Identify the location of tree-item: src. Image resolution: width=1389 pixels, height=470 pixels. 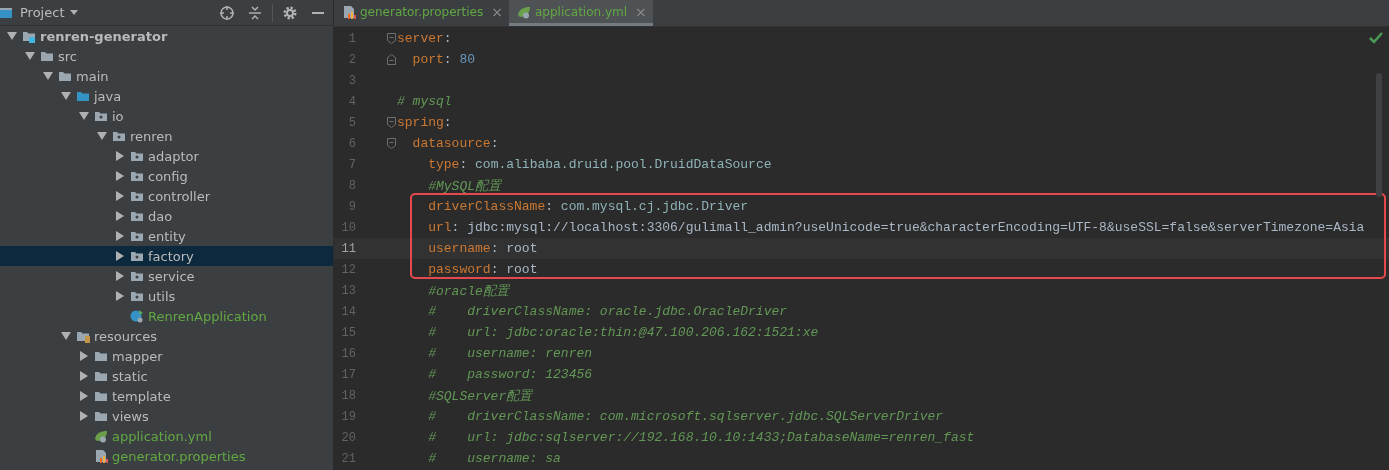
(166, 56).